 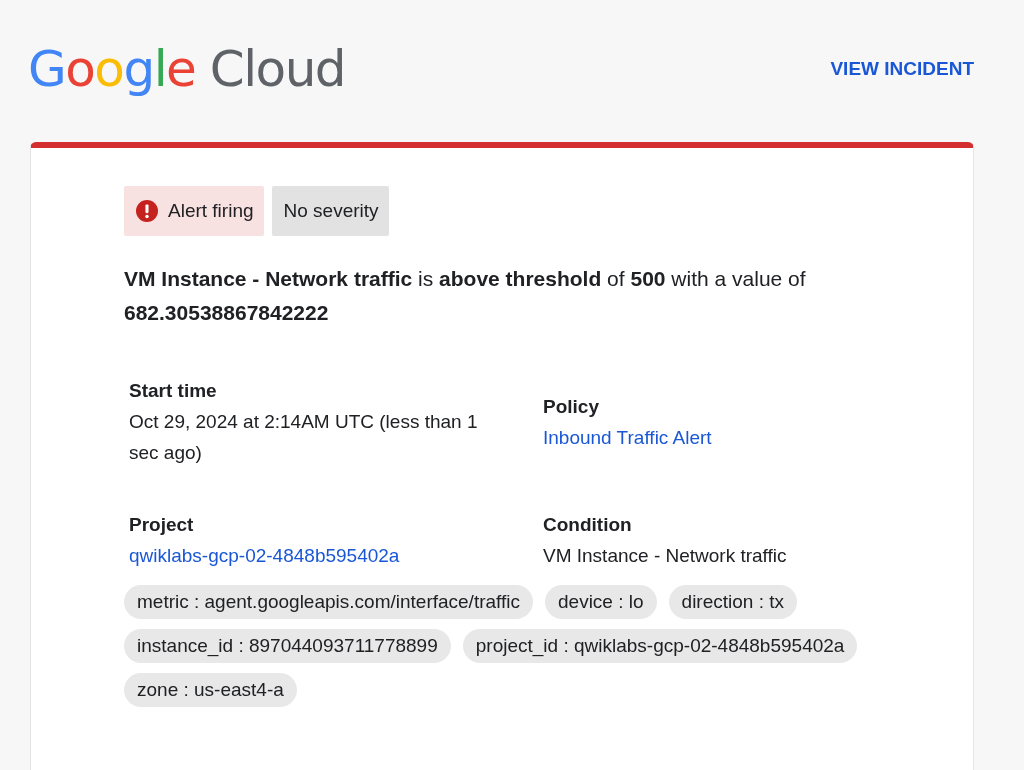 I want to click on detail-link: Inbound Traffic Alert, so click(x=733, y=437).